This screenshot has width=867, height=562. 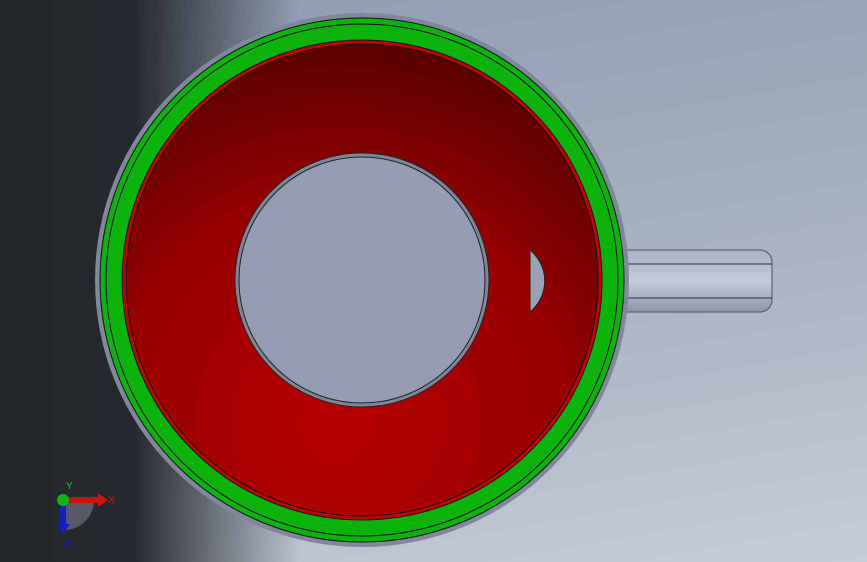 What do you see at coordinates (69, 487) in the screenshot?
I see `axis-label: Y` at bounding box center [69, 487].